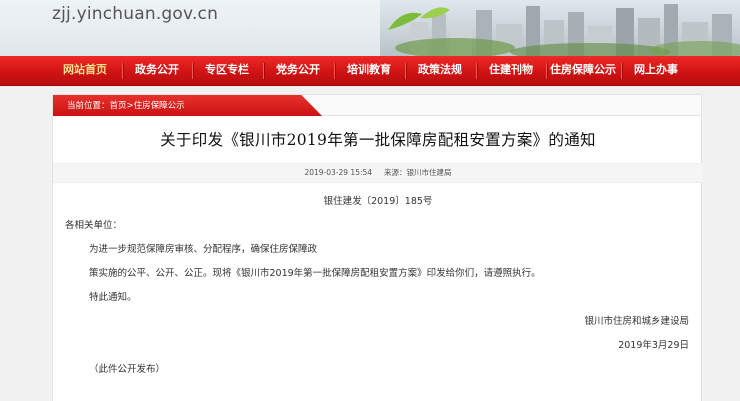 This screenshot has width=740, height=401. I want to click on breadcrumb-current-link: 住房保障公示, so click(159, 106).